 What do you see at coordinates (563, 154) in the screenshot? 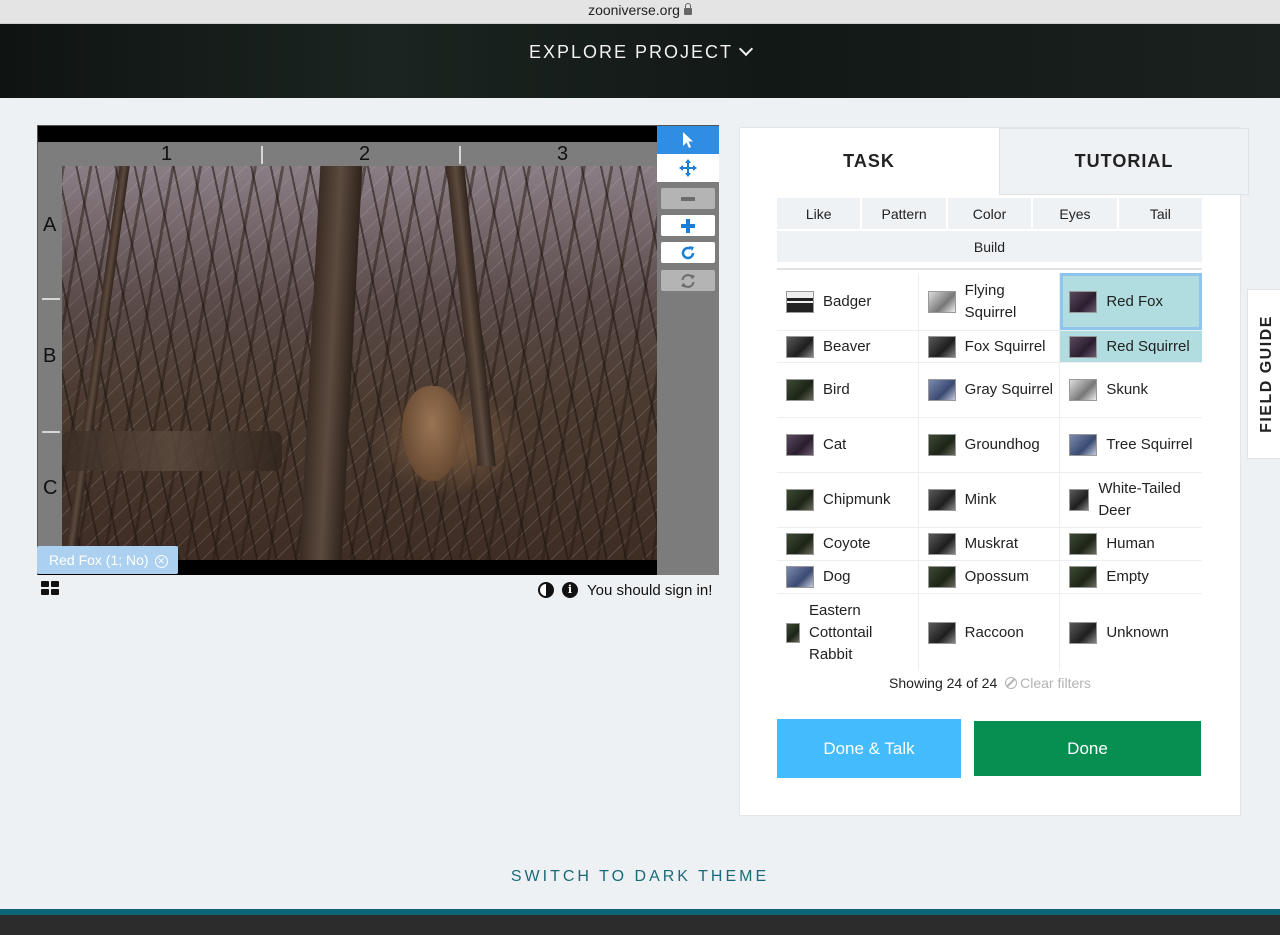
I see `grid-column-label: 3` at bounding box center [563, 154].